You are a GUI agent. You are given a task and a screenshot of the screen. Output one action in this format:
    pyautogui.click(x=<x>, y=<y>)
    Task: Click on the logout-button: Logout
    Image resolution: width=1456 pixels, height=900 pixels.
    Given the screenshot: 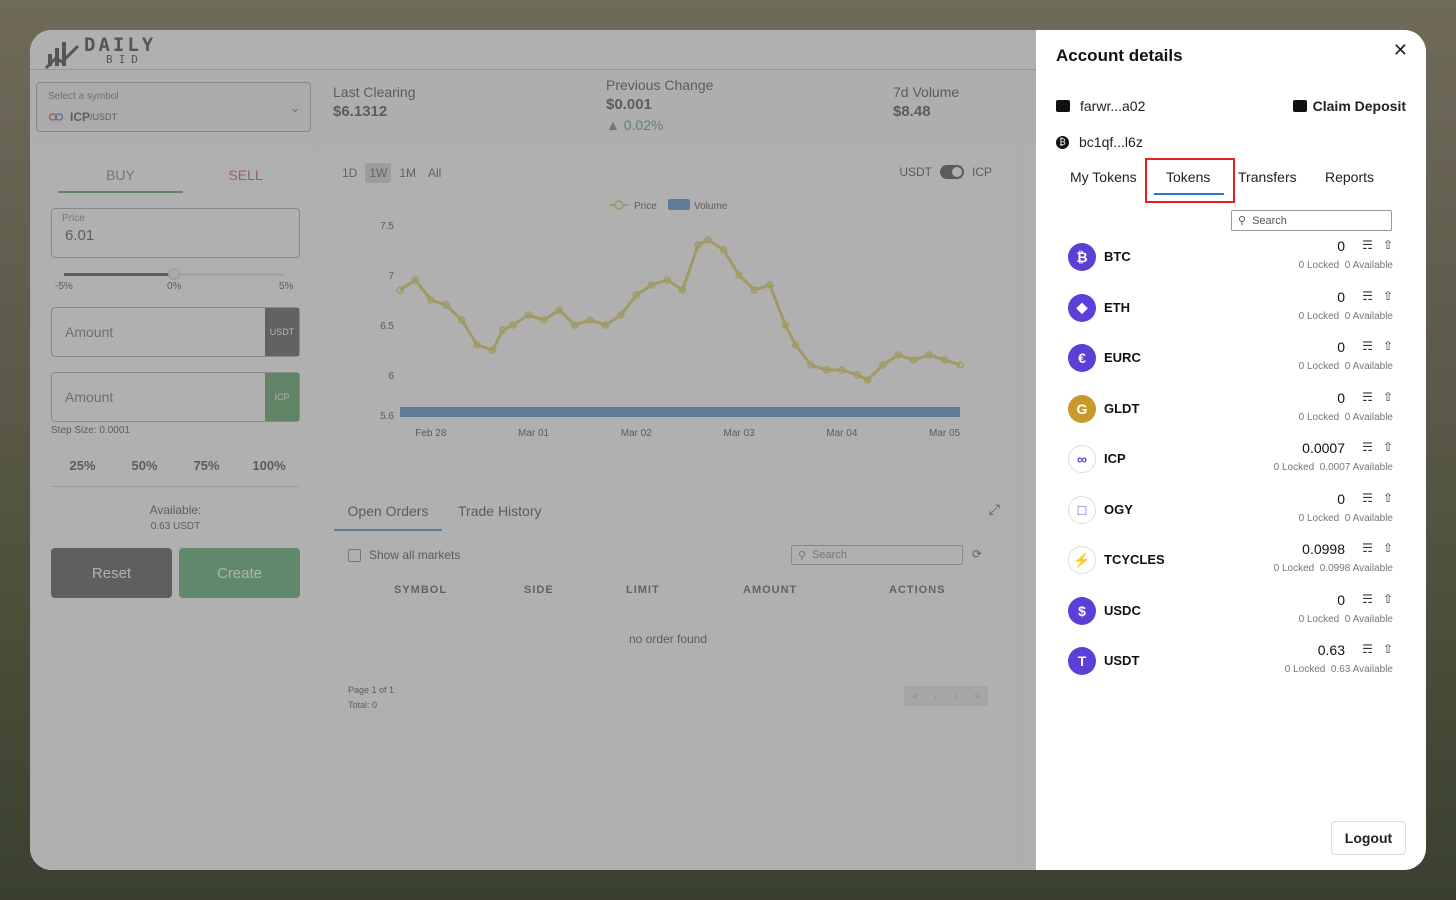 What is the action you would take?
    pyautogui.click(x=1368, y=838)
    